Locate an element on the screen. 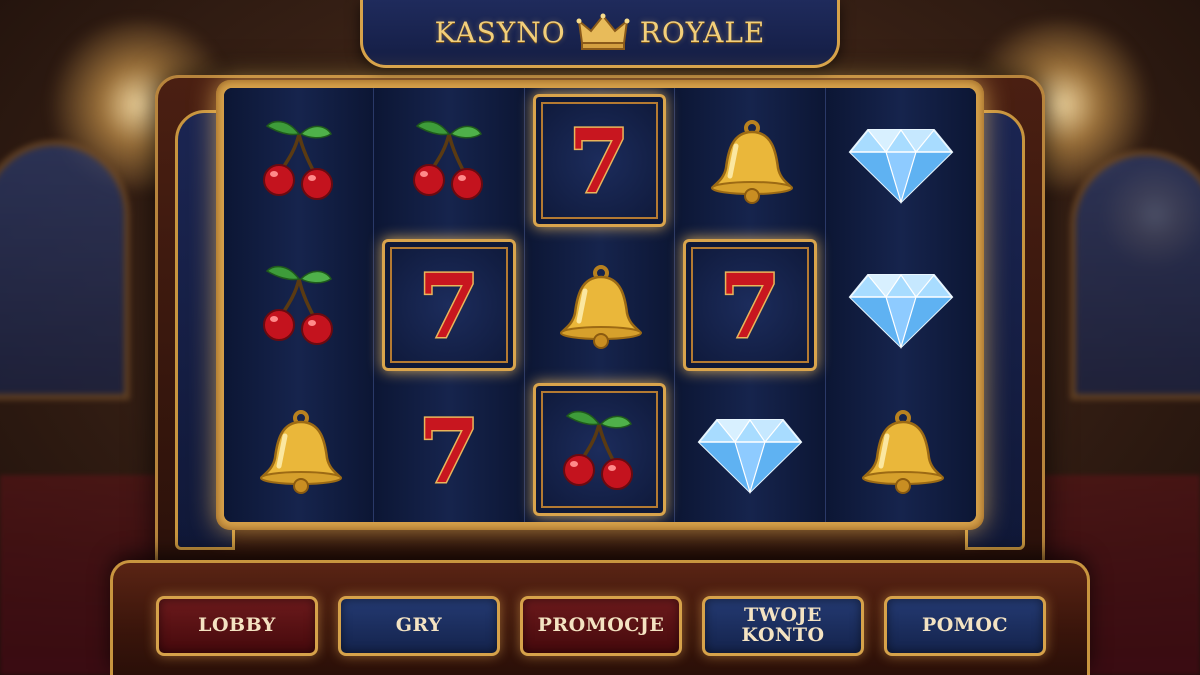 The height and width of the screenshot is (675, 1200). crown-icon is located at coordinates (603, 31).